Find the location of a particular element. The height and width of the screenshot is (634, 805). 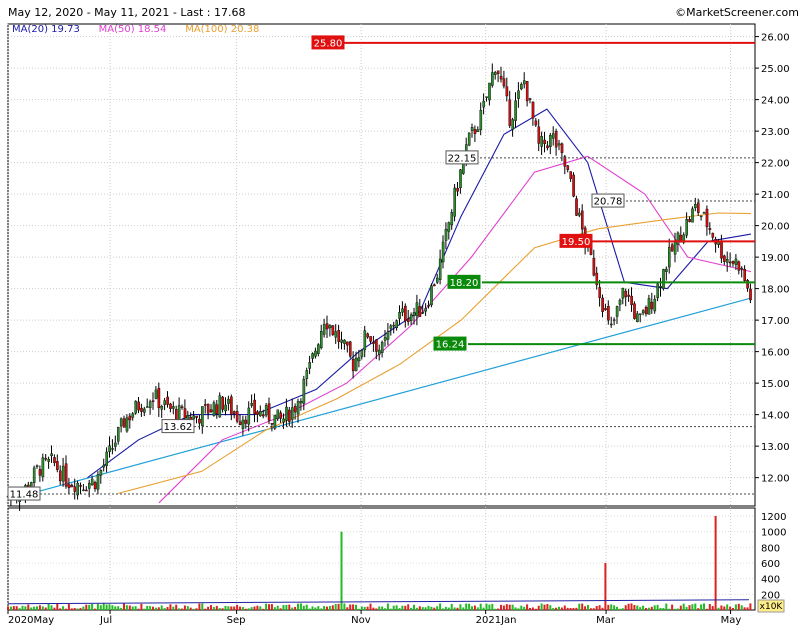

legend-item-3: MA(100) 20.38 is located at coordinates (222, 29).